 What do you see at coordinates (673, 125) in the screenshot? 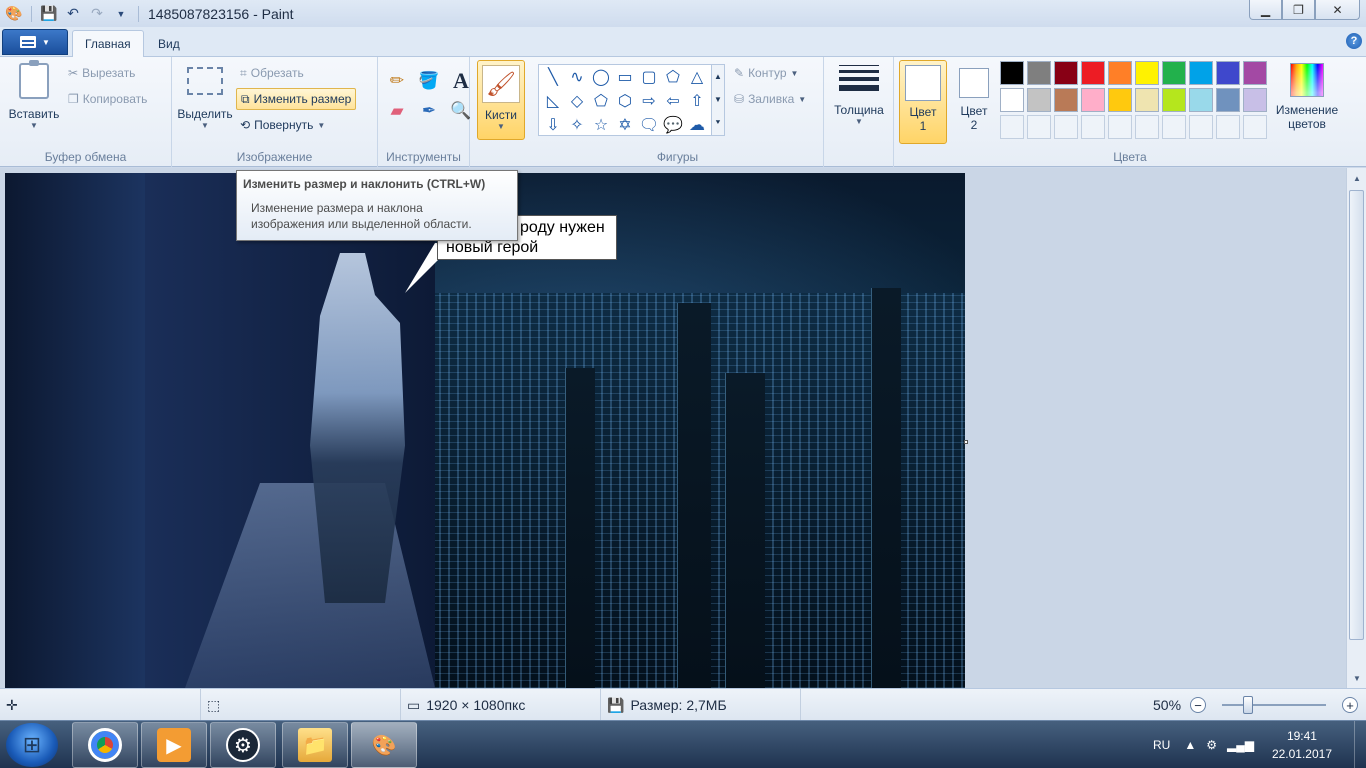
I see `oval-callout-shape-icon: 💬` at bounding box center [673, 125].